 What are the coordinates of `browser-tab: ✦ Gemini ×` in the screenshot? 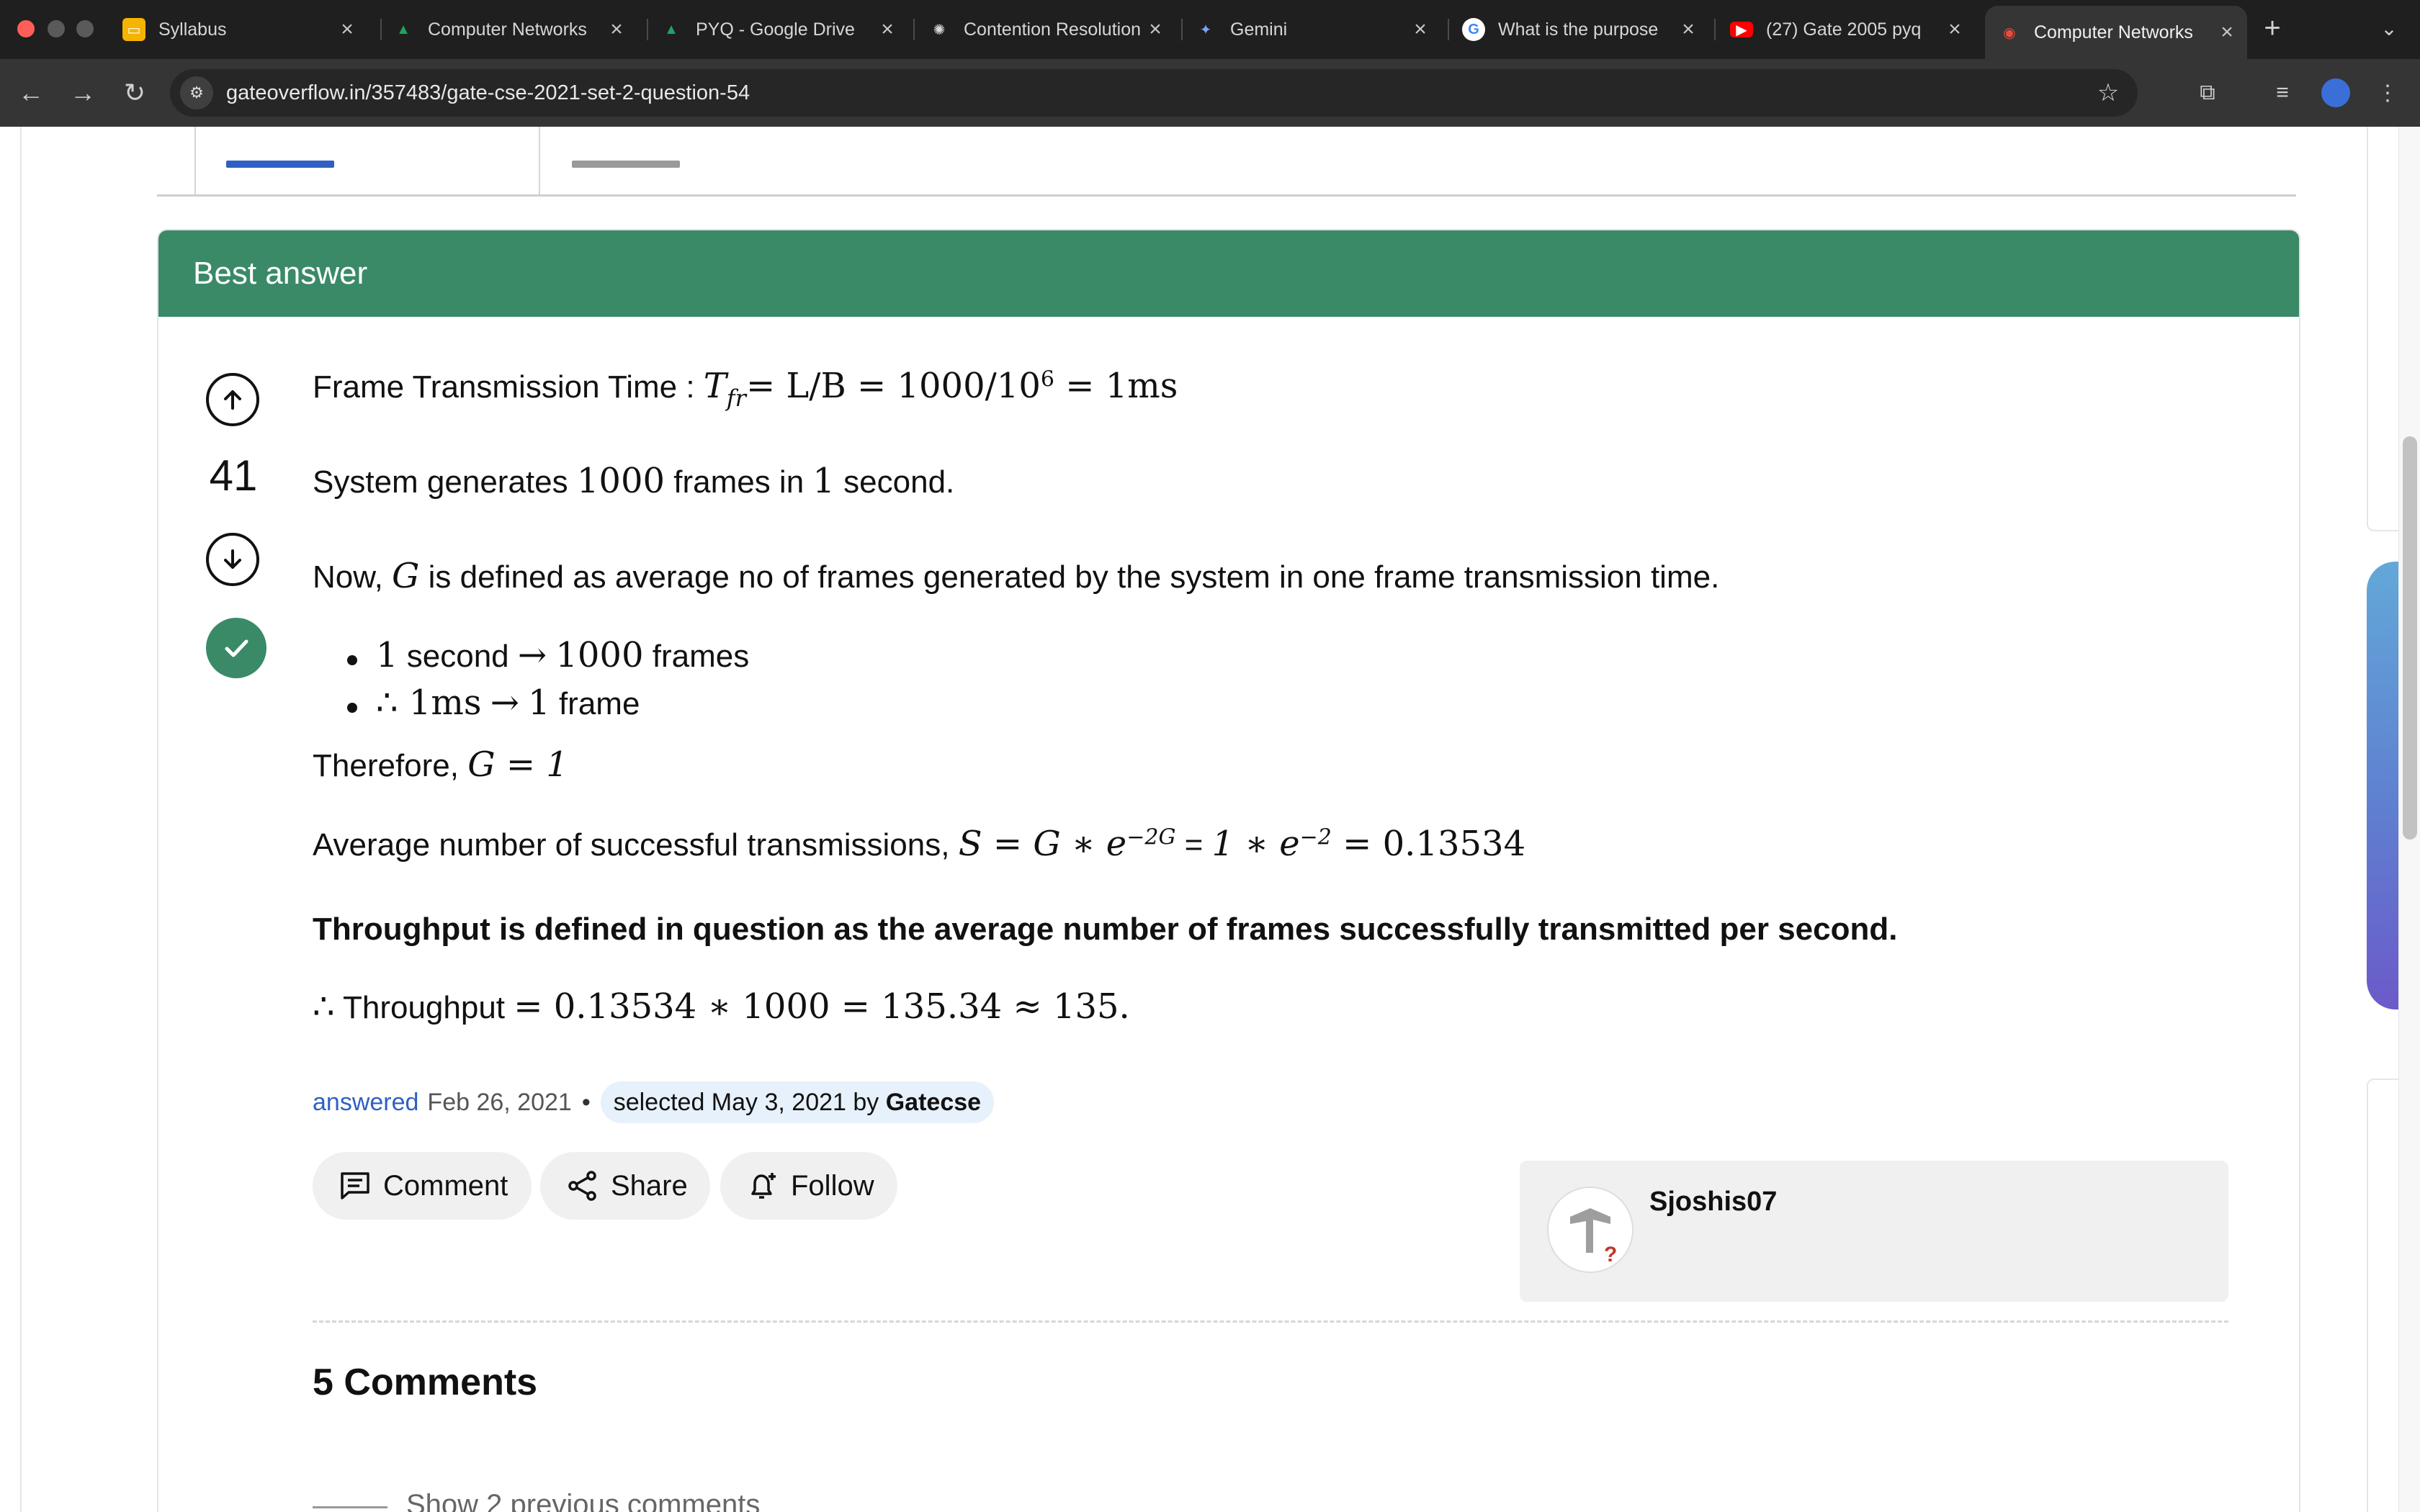 It's located at (1310, 29).